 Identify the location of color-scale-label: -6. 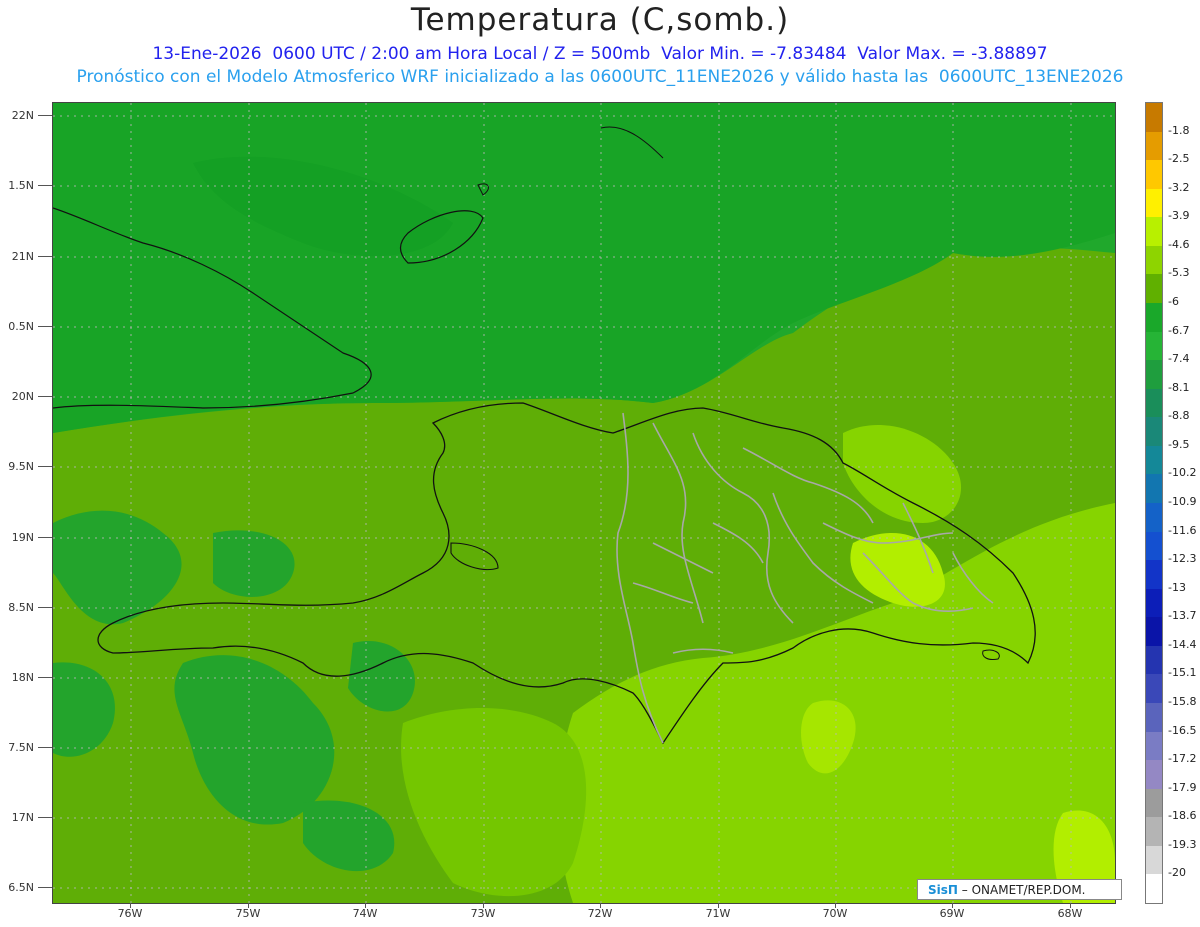
(1173, 301).